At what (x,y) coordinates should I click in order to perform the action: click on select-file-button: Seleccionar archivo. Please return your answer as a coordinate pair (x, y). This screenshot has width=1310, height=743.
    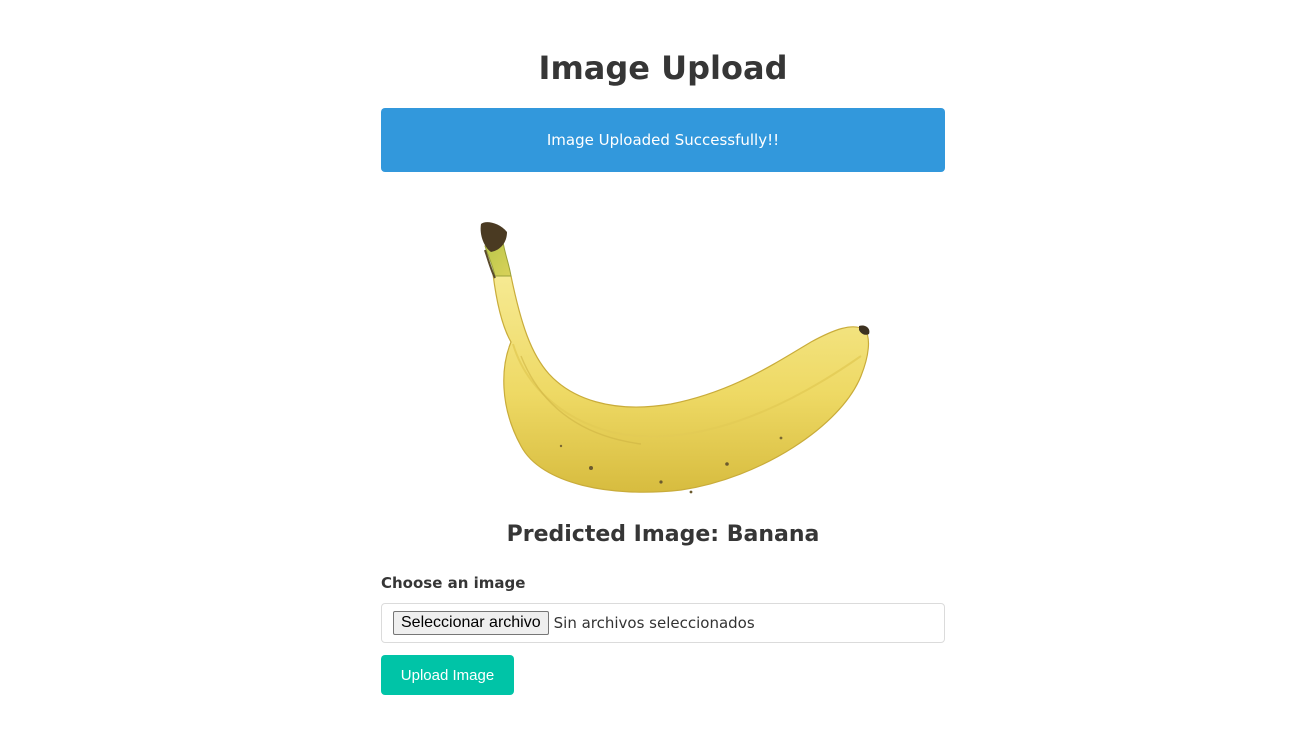
    Looking at the image, I should click on (471, 623).